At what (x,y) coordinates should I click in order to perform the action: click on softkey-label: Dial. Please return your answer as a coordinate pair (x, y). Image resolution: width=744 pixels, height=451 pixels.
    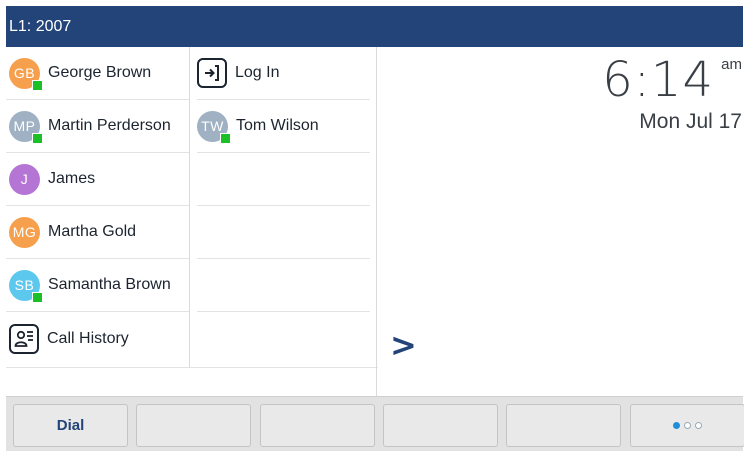
    Looking at the image, I should click on (70, 425).